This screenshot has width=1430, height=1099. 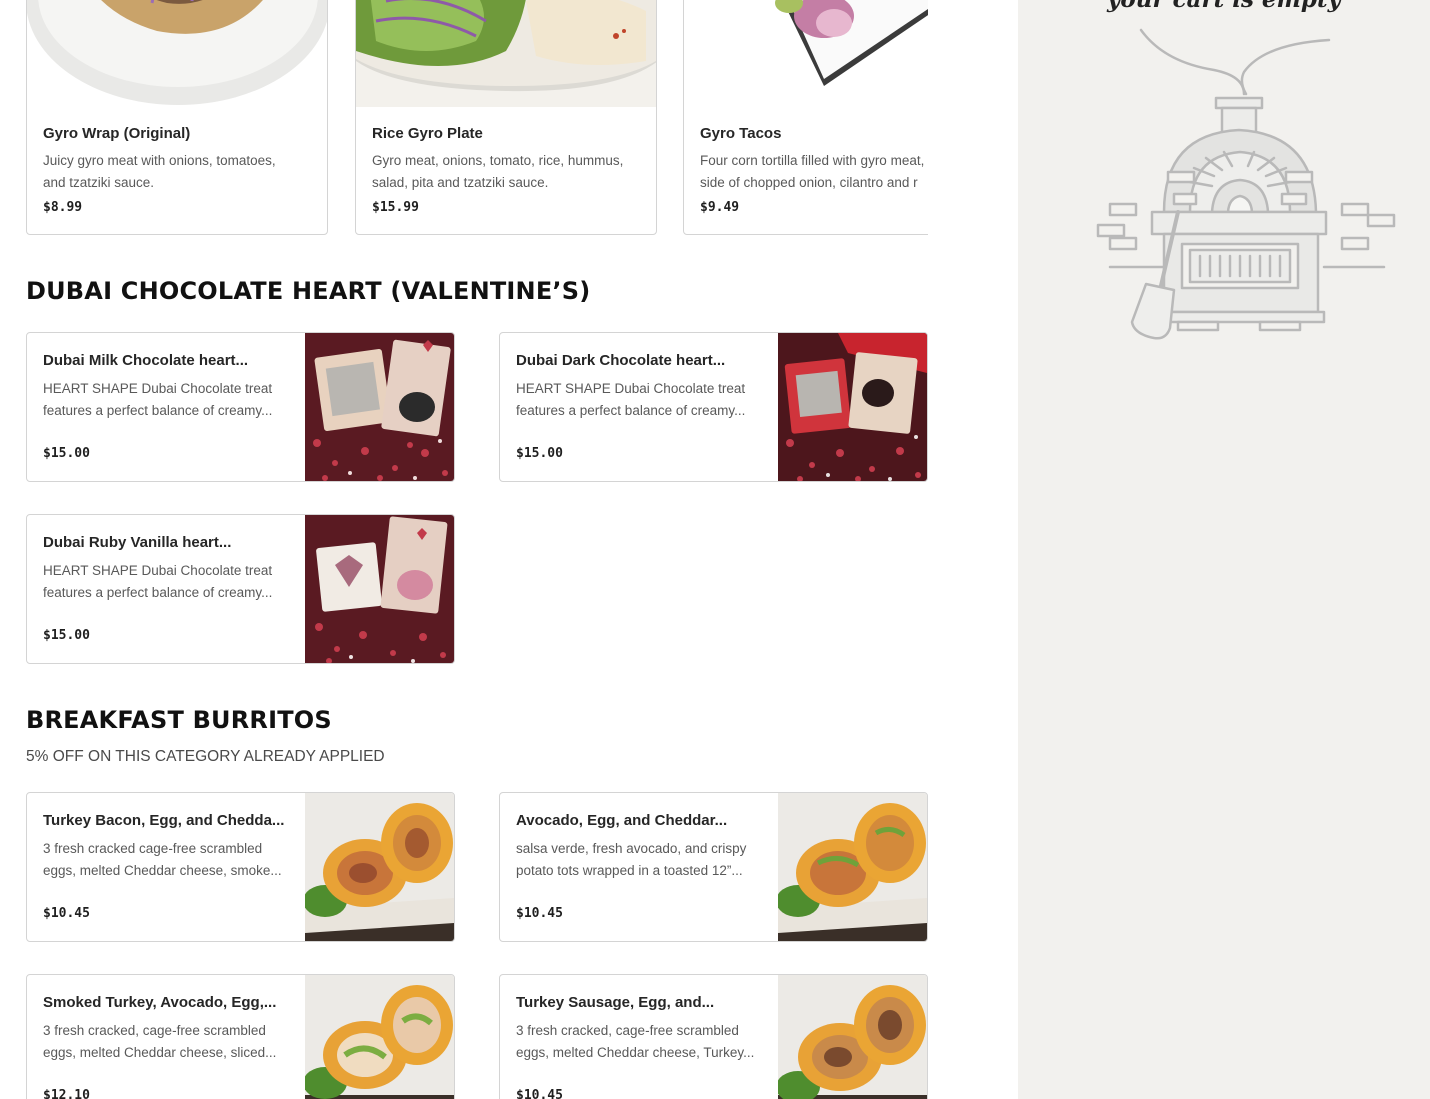 What do you see at coordinates (631, 848) in the screenshot?
I see `item-description-line: salsa verde, fresh avocado, and crispy` at bounding box center [631, 848].